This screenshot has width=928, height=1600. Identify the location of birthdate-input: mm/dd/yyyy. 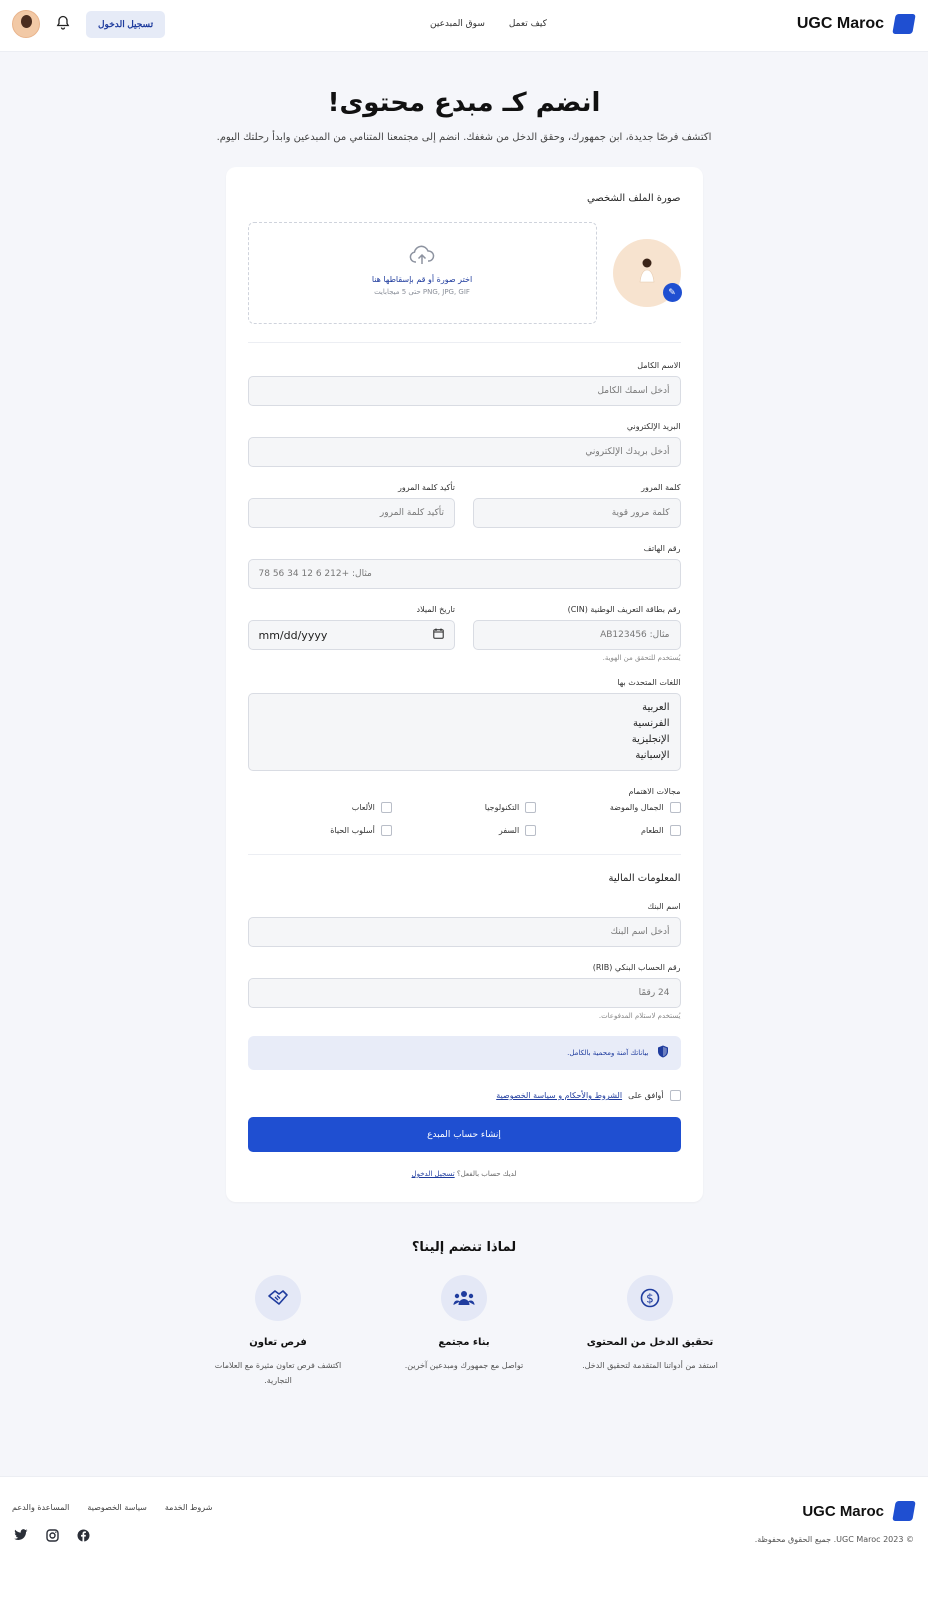
(351, 635).